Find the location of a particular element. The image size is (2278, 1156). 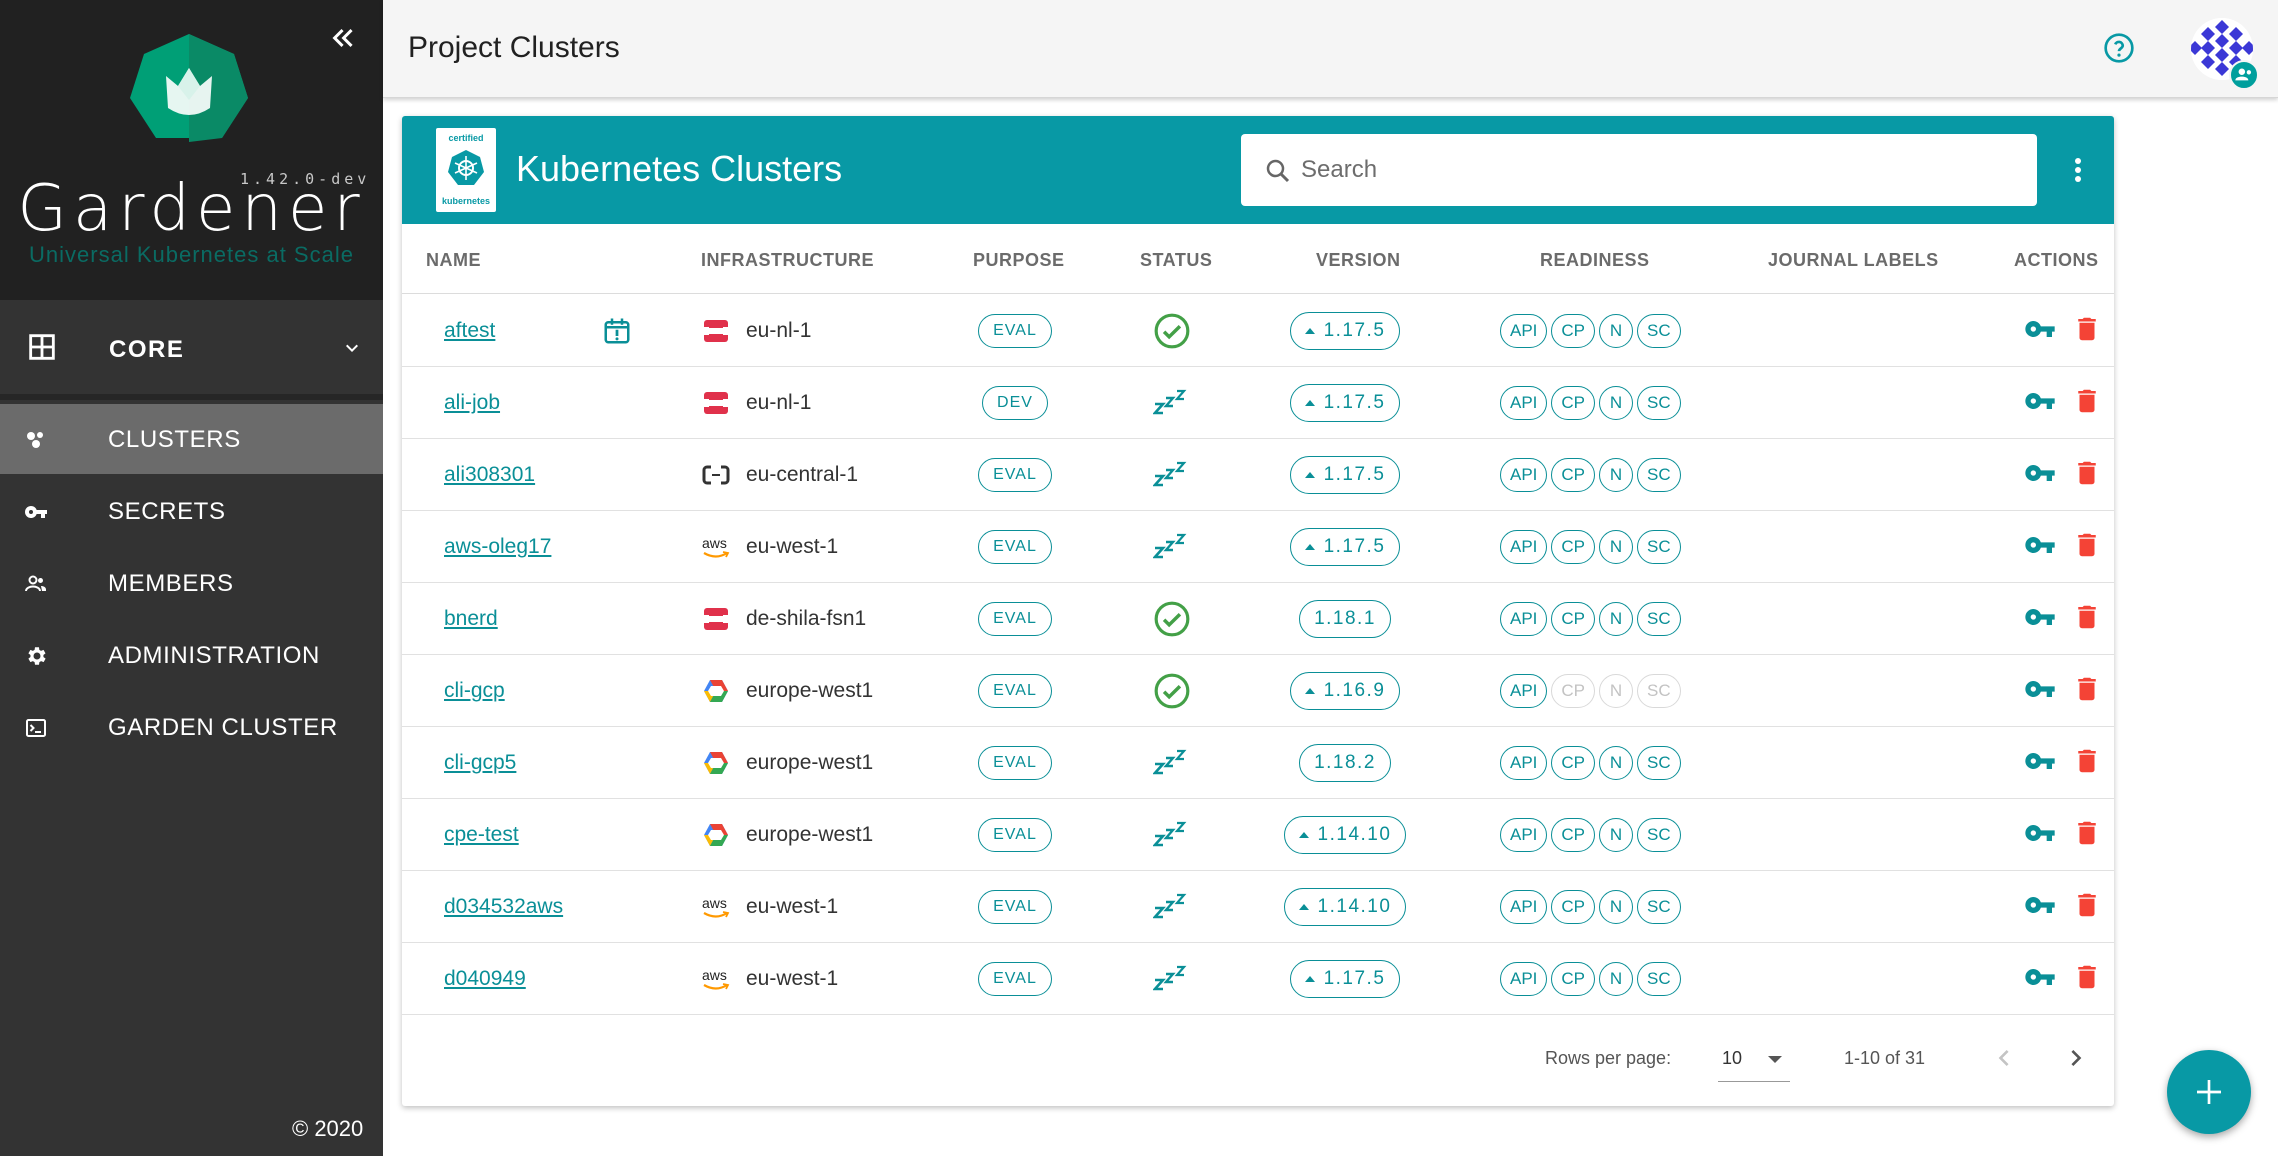

column-header-status: STATUS is located at coordinates (1176, 260).